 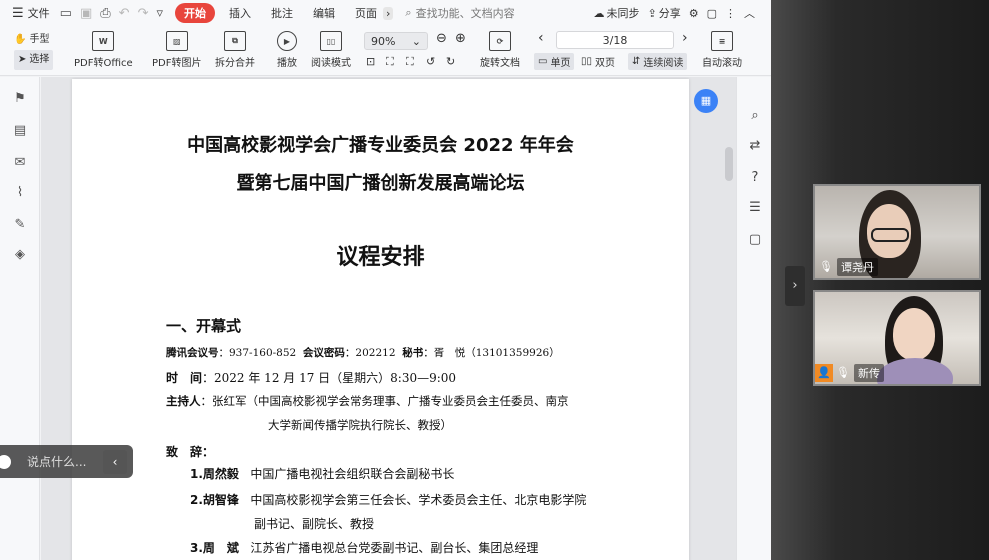 I want to click on tab-insert: 插入, so click(x=240, y=13).